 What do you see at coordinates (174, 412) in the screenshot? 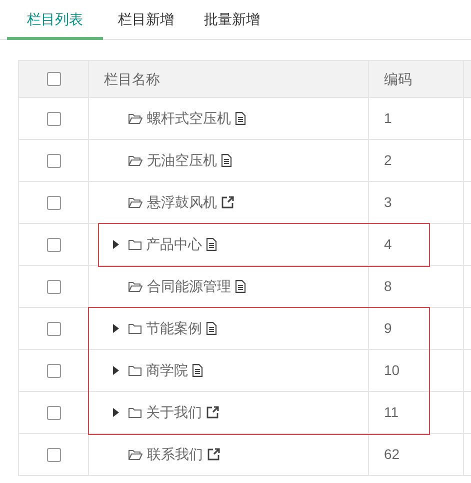
I see `category-name: 关于我们` at bounding box center [174, 412].